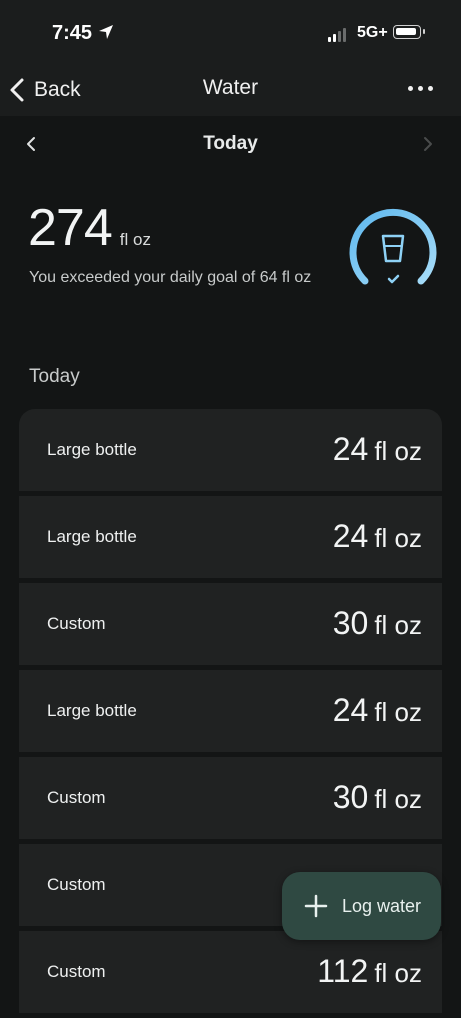 This screenshot has width=461, height=1018. Describe the element at coordinates (409, 32) in the screenshot. I see `battery-icon` at that location.